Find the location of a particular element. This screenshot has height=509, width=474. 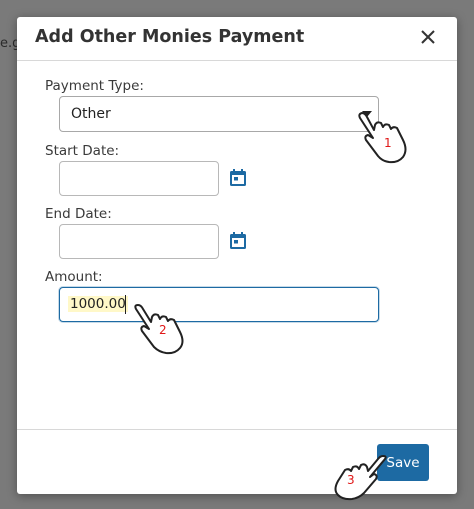

step-number-2: 2 is located at coordinates (163, 330).